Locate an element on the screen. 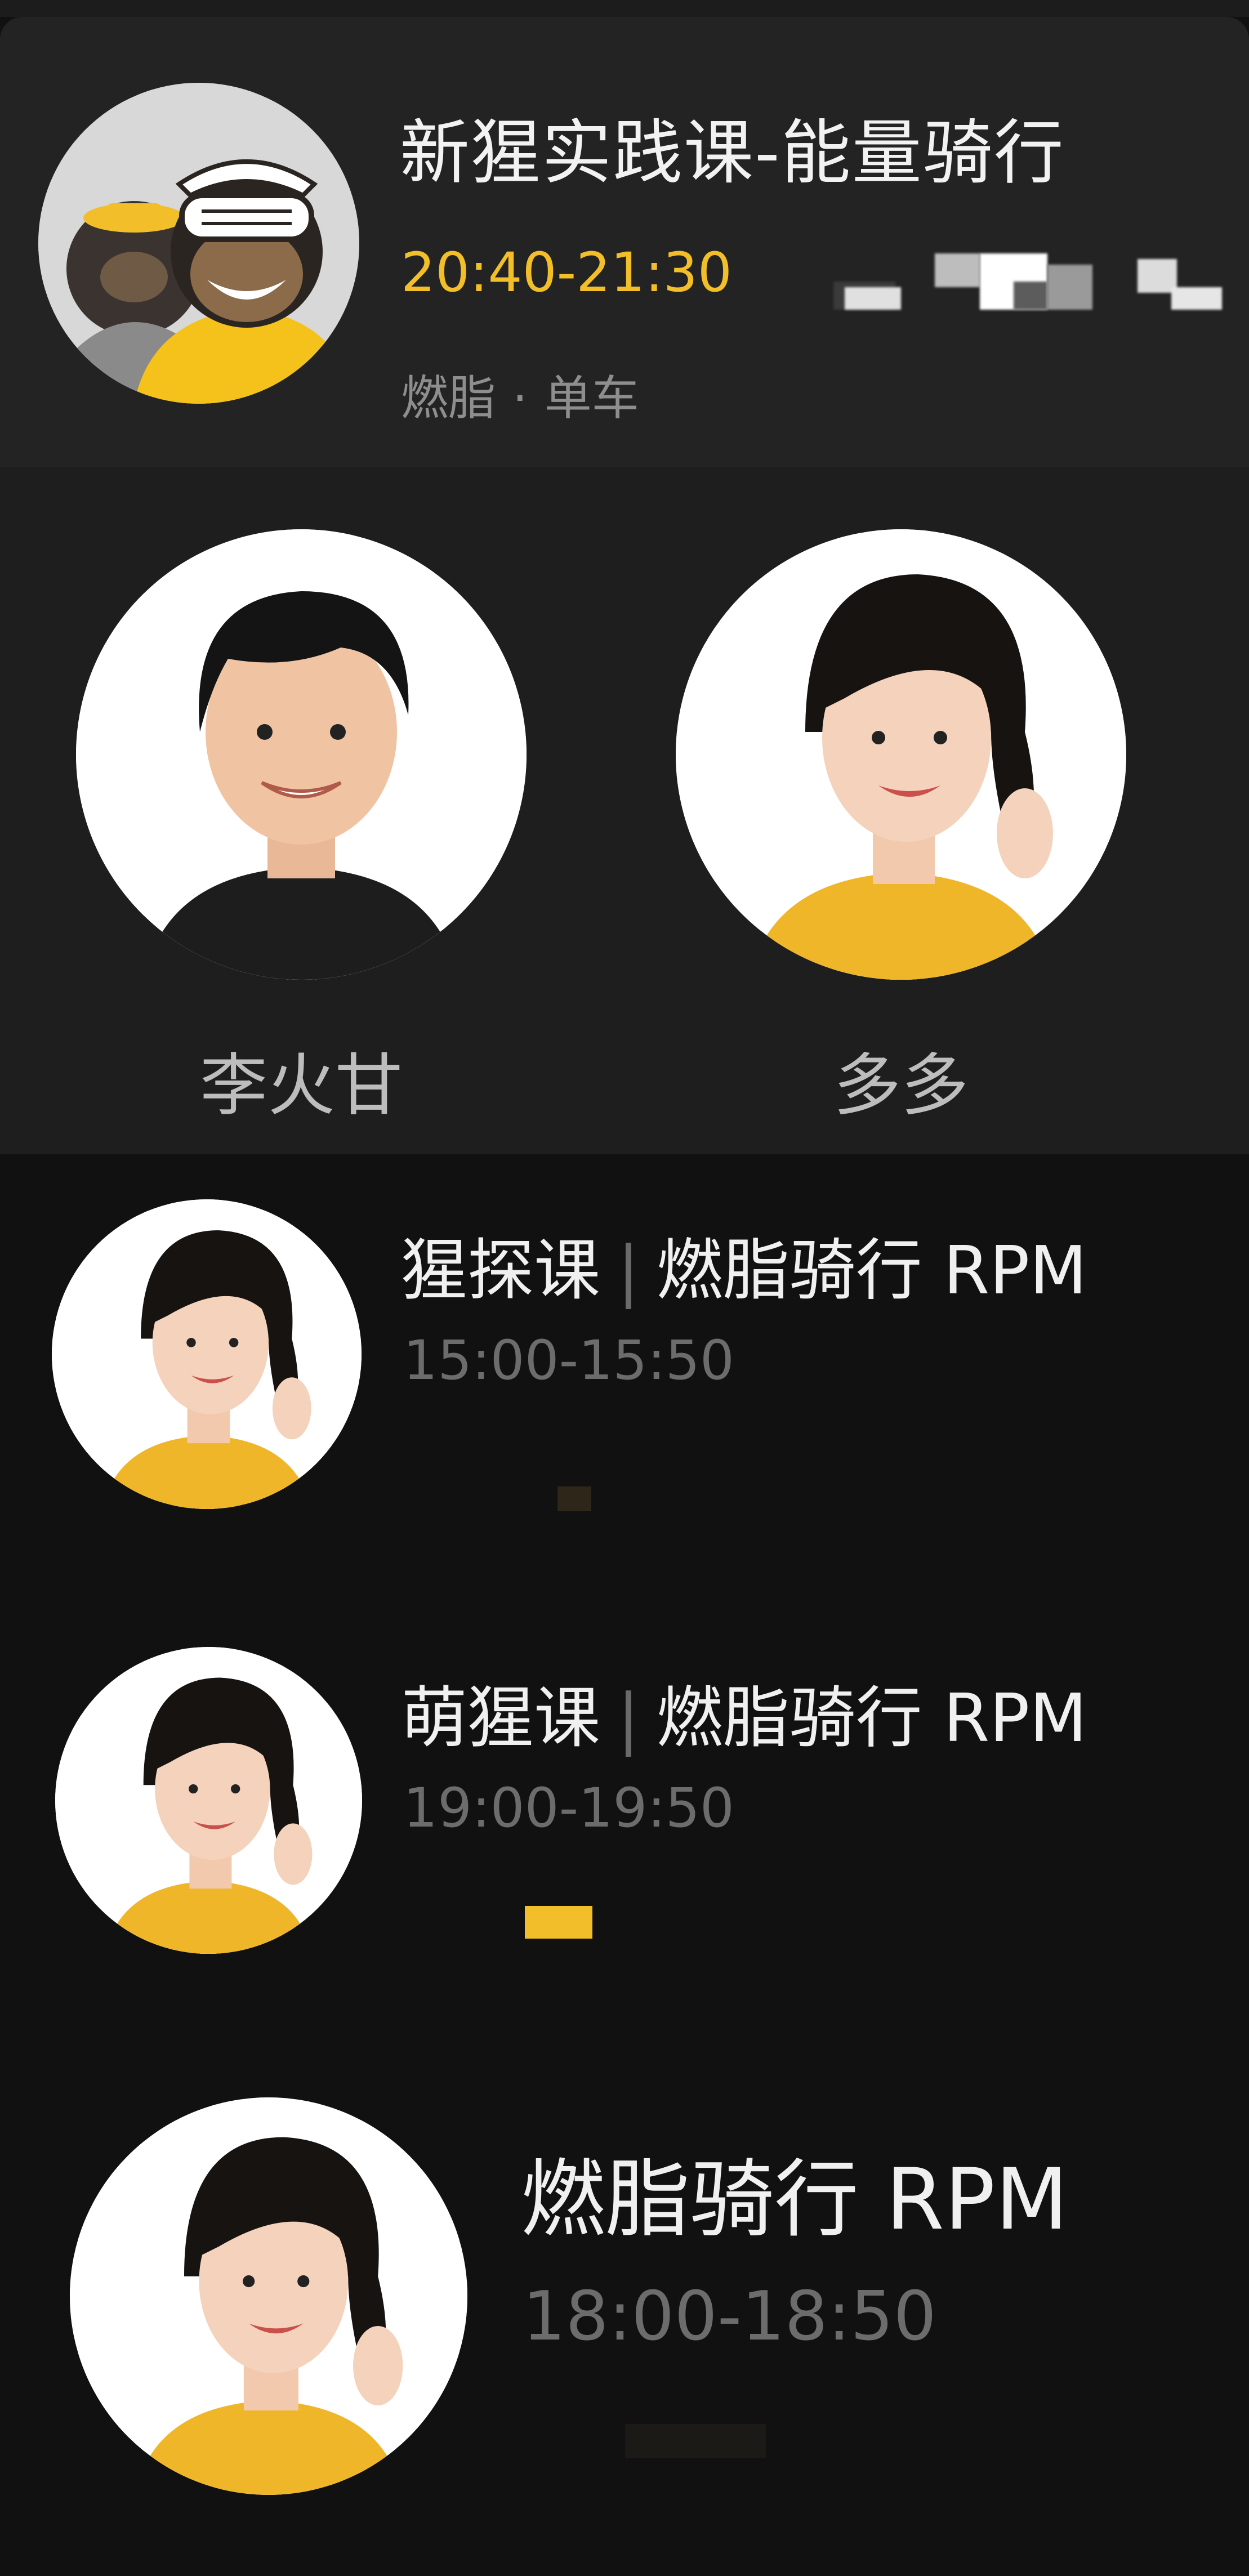 This screenshot has width=1249, height=2576. coach-name: 李火甘 is located at coordinates (301, 1086).